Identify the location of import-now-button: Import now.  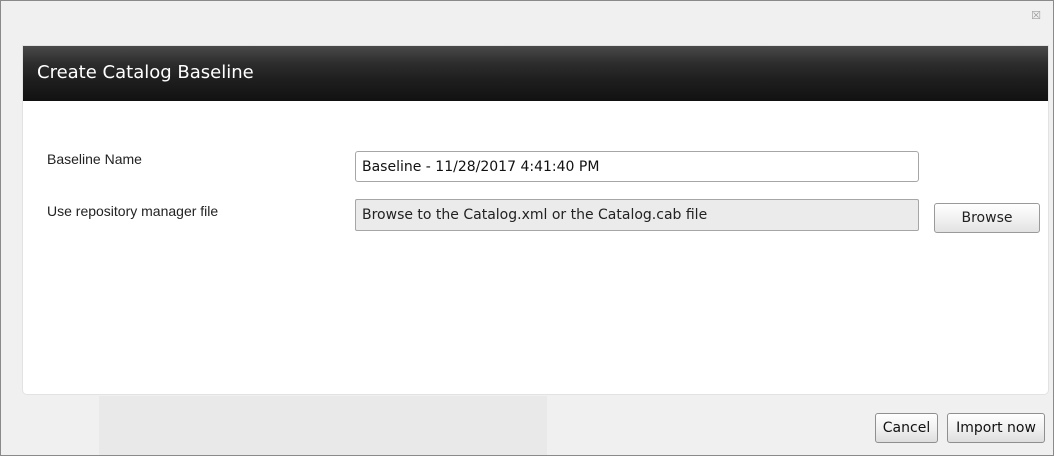
(996, 428).